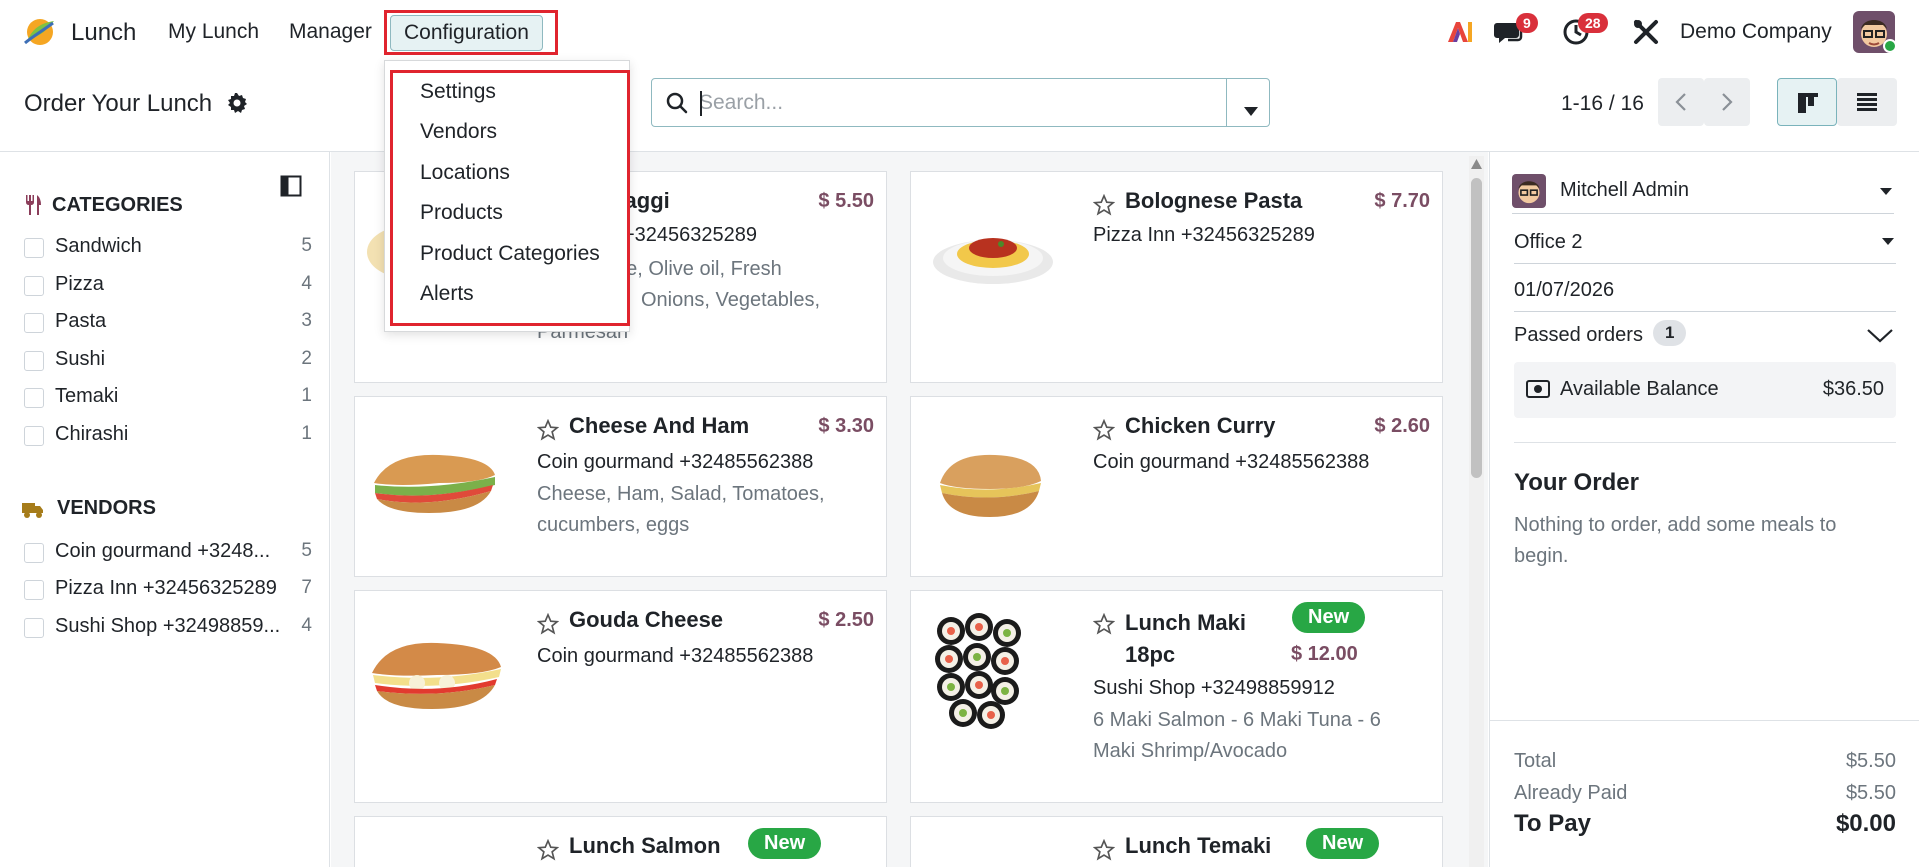 This screenshot has height=867, width=1919. What do you see at coordinates (237, 106) in the screenshot?
I see `gear-icon` at bounding box center [237, 106].